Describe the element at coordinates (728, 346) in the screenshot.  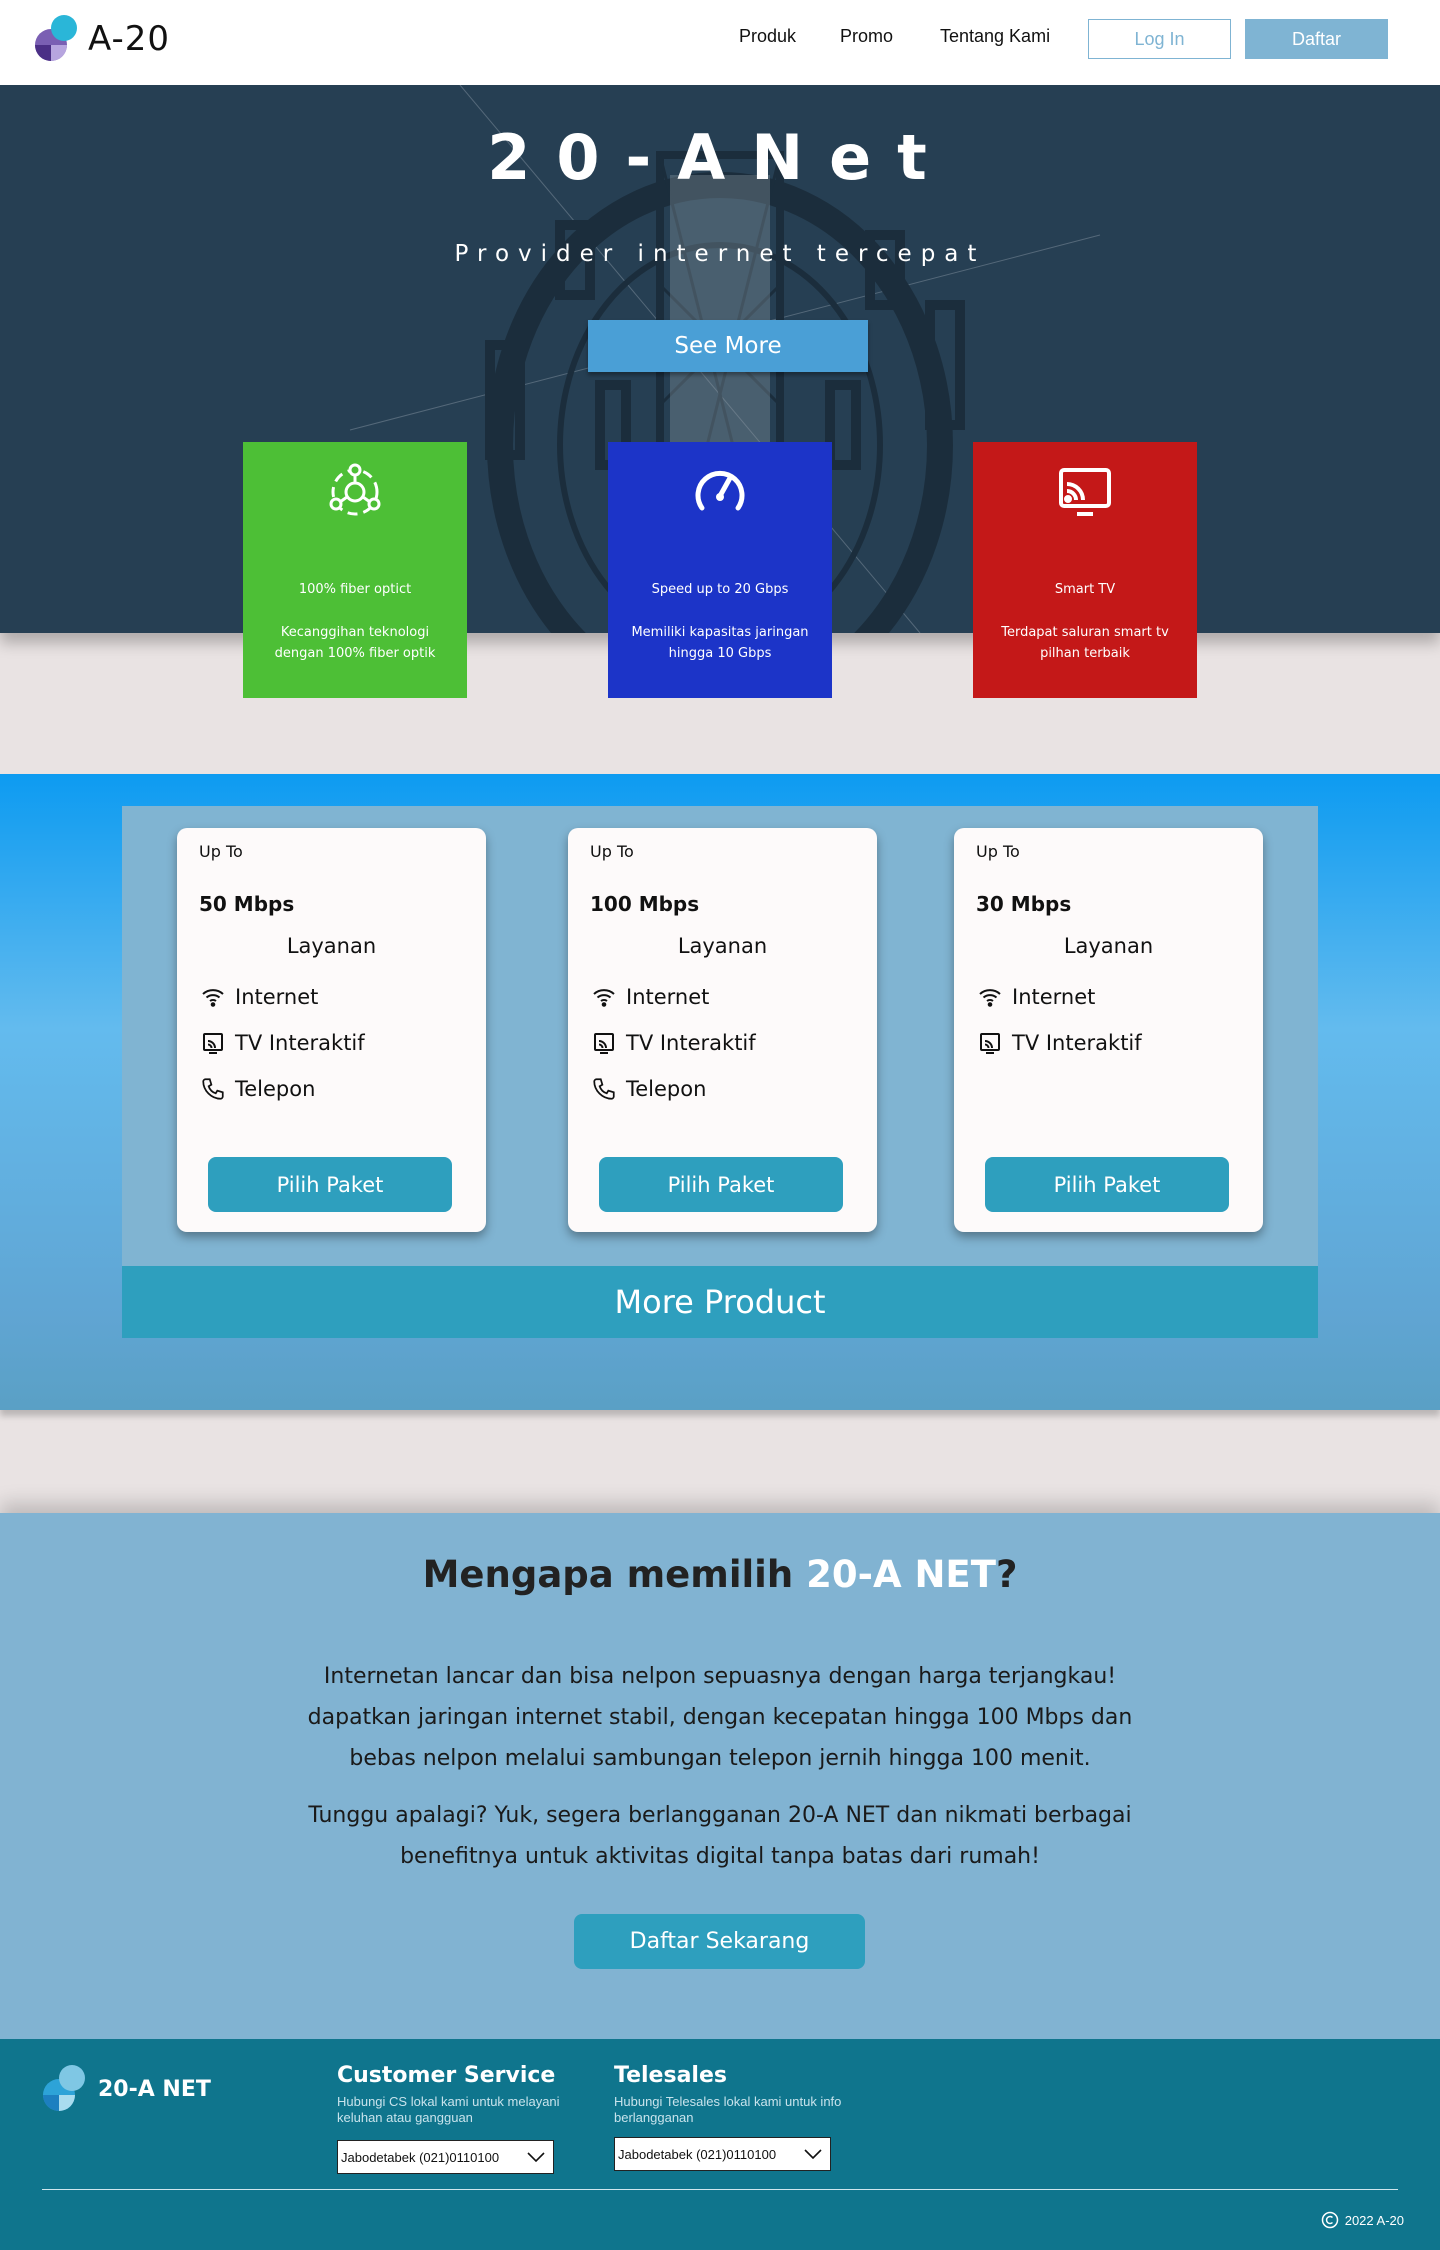
I see `see-more-button: See More` at that location.